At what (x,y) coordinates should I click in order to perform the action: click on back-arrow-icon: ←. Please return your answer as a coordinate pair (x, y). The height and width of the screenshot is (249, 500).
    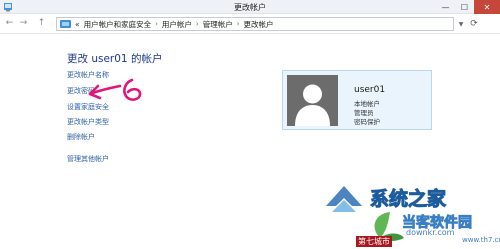
    Looking at the image, I should click on (9, 23).